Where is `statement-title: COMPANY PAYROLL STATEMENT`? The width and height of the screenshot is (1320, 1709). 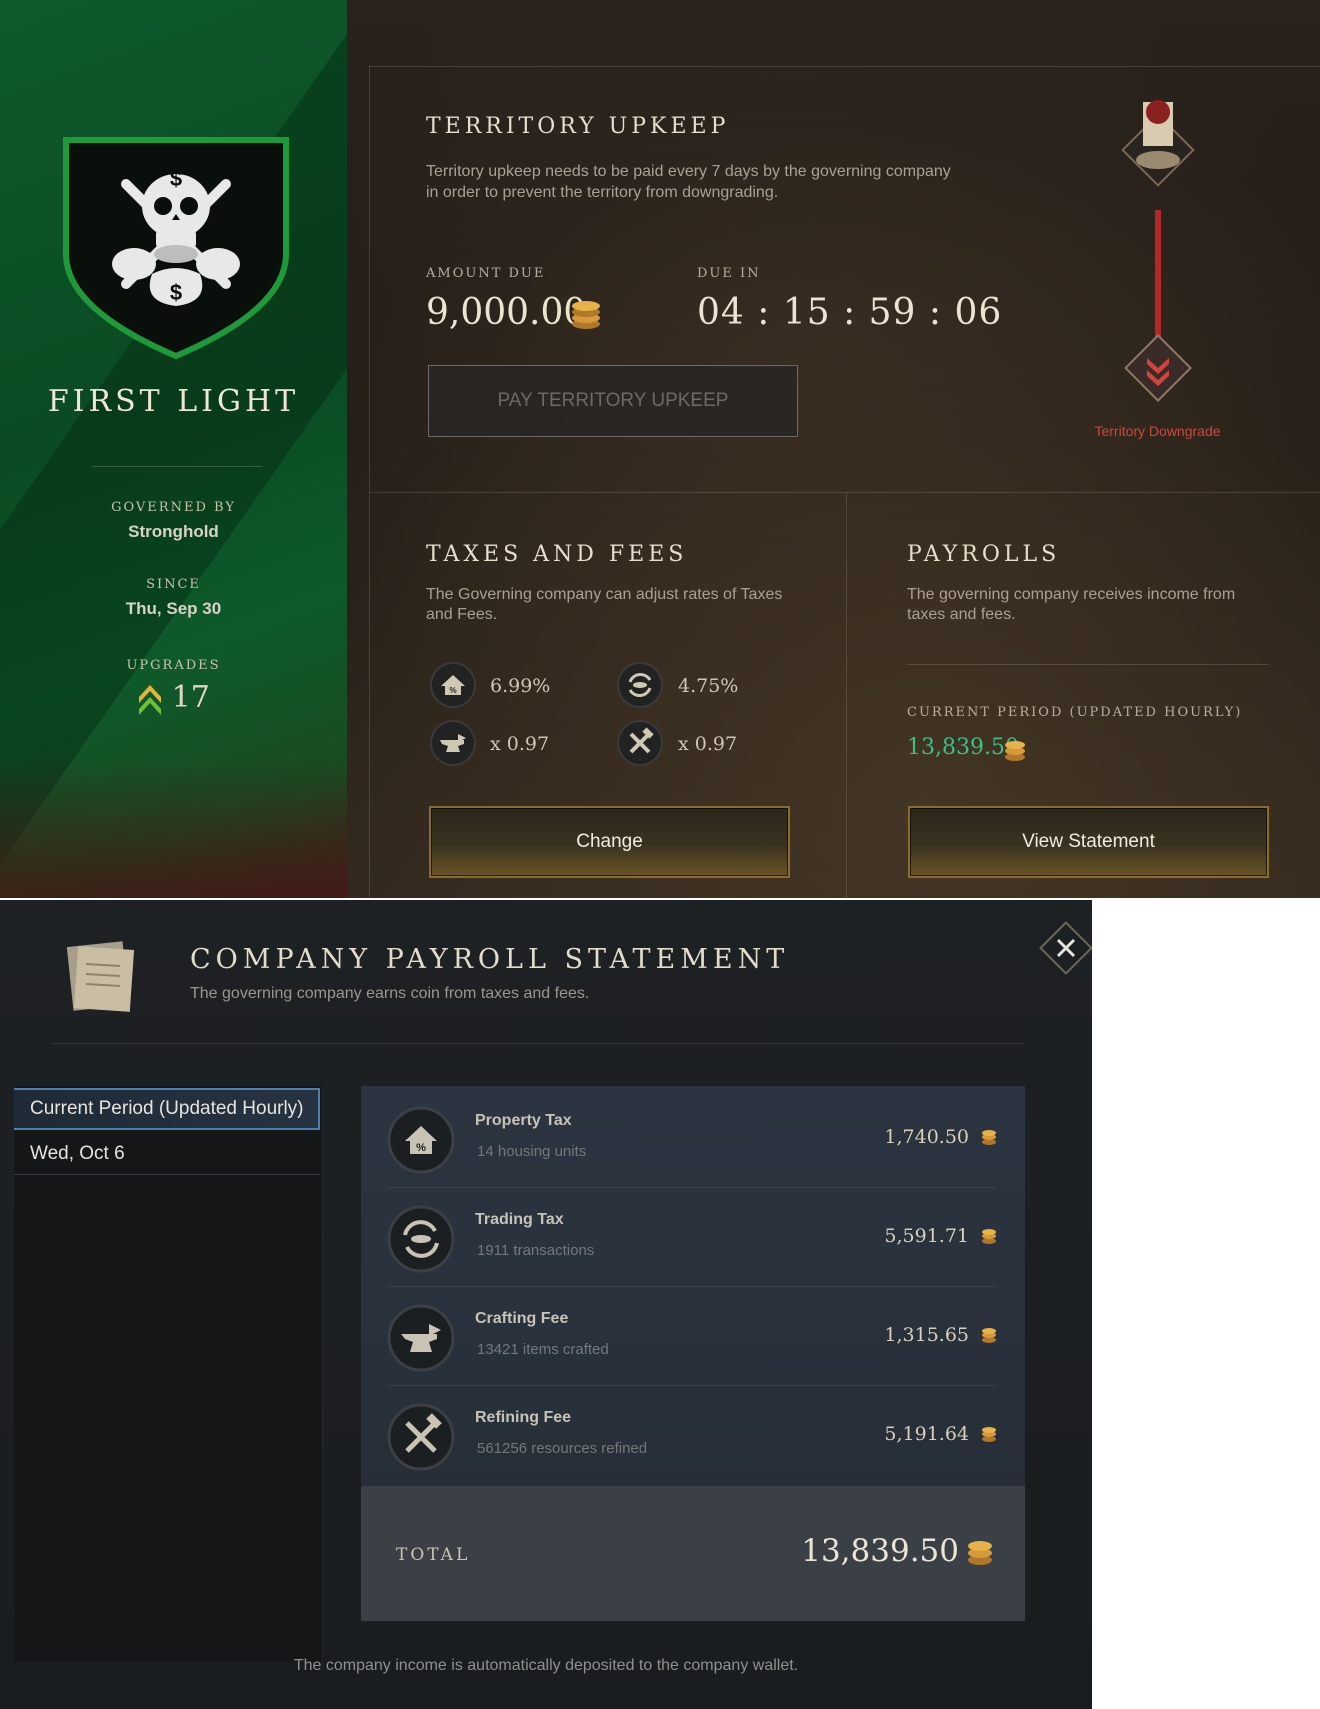 statement-title: COMPANY PAYROLL STATEMENT is located at coordinates (490, 959).